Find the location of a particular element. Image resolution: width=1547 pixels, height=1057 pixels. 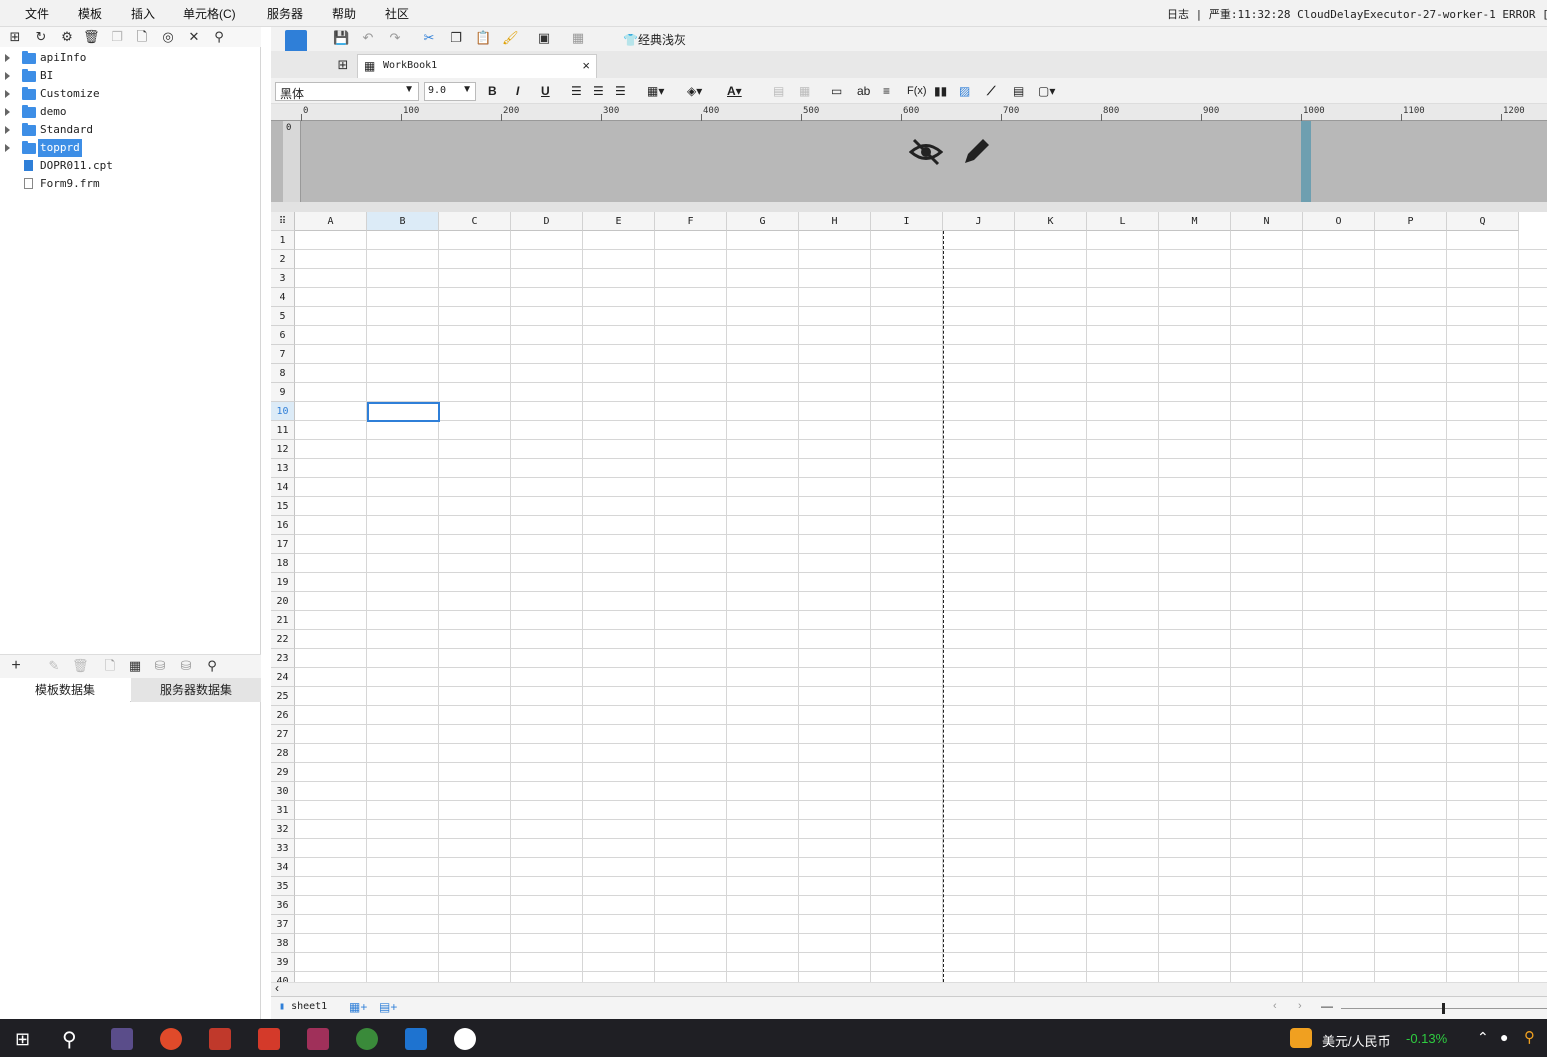

font-name-select: 黑体 ▼ is located at coordinates (347, 91).